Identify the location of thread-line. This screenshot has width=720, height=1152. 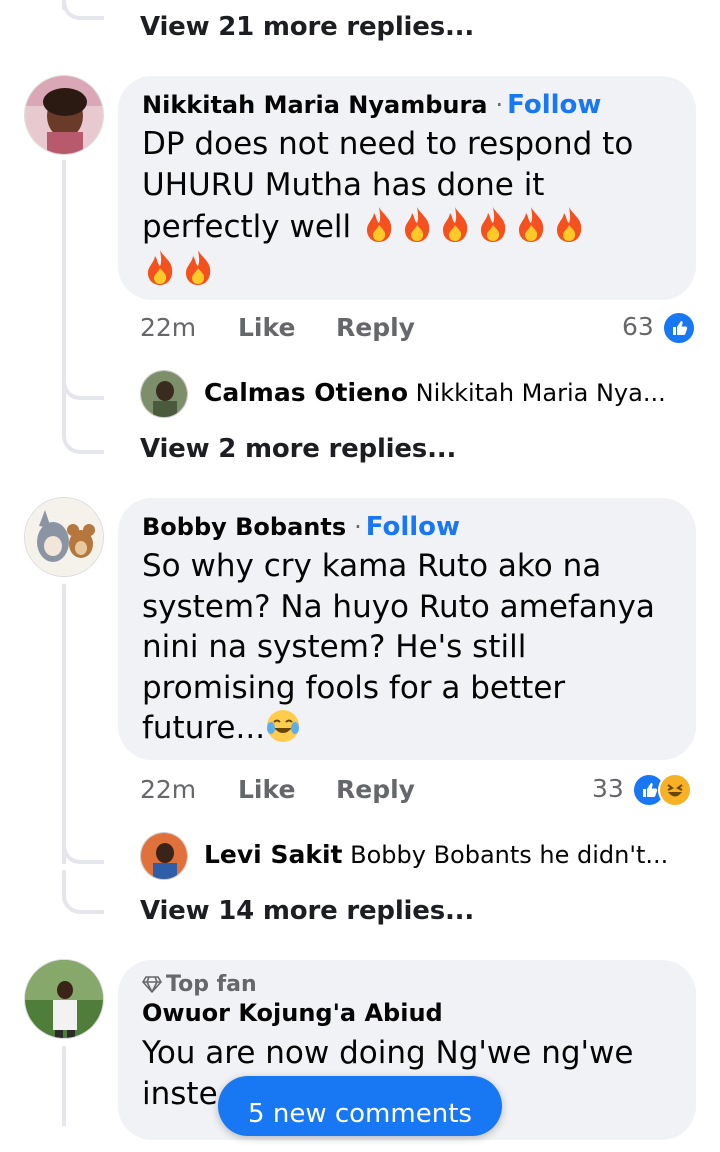
(64, 1086).